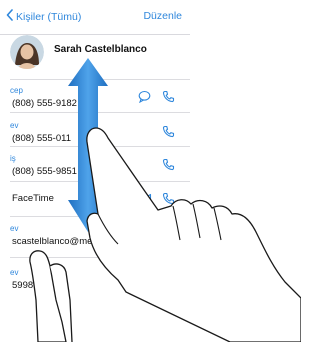  What do you see at coordinates (144, 198) in the screenshot?
I see `video-icon` at bounding box center [144, 198].